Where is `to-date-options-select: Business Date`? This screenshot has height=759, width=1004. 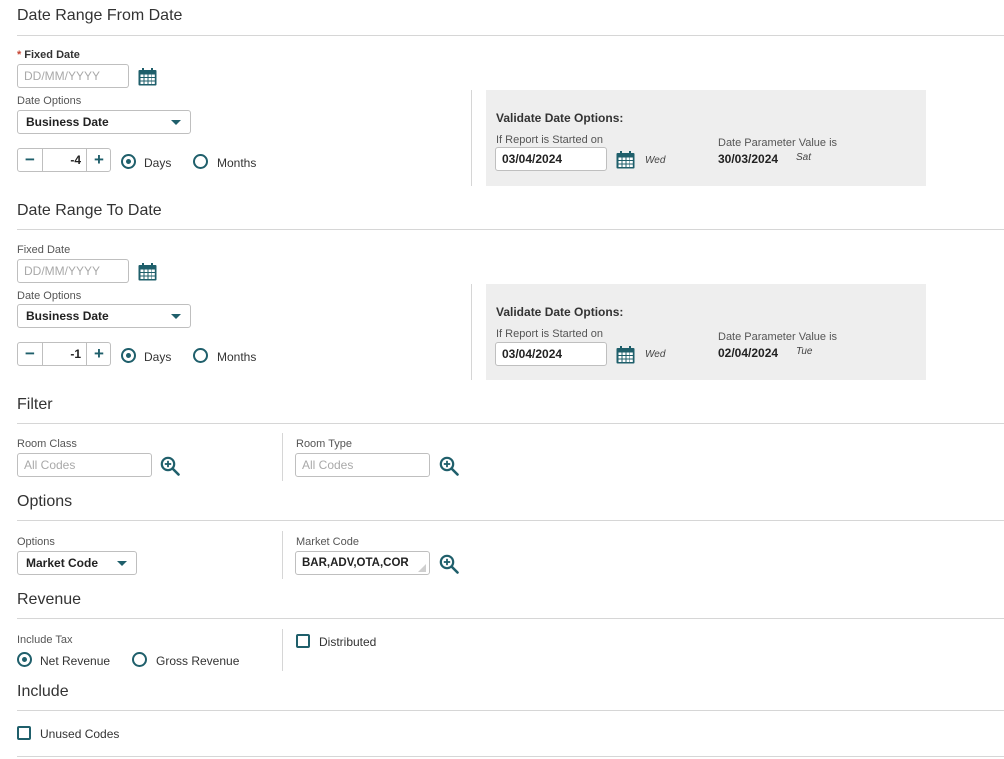 to-date-options-select: Business Date is located at coordinates (104, 316).